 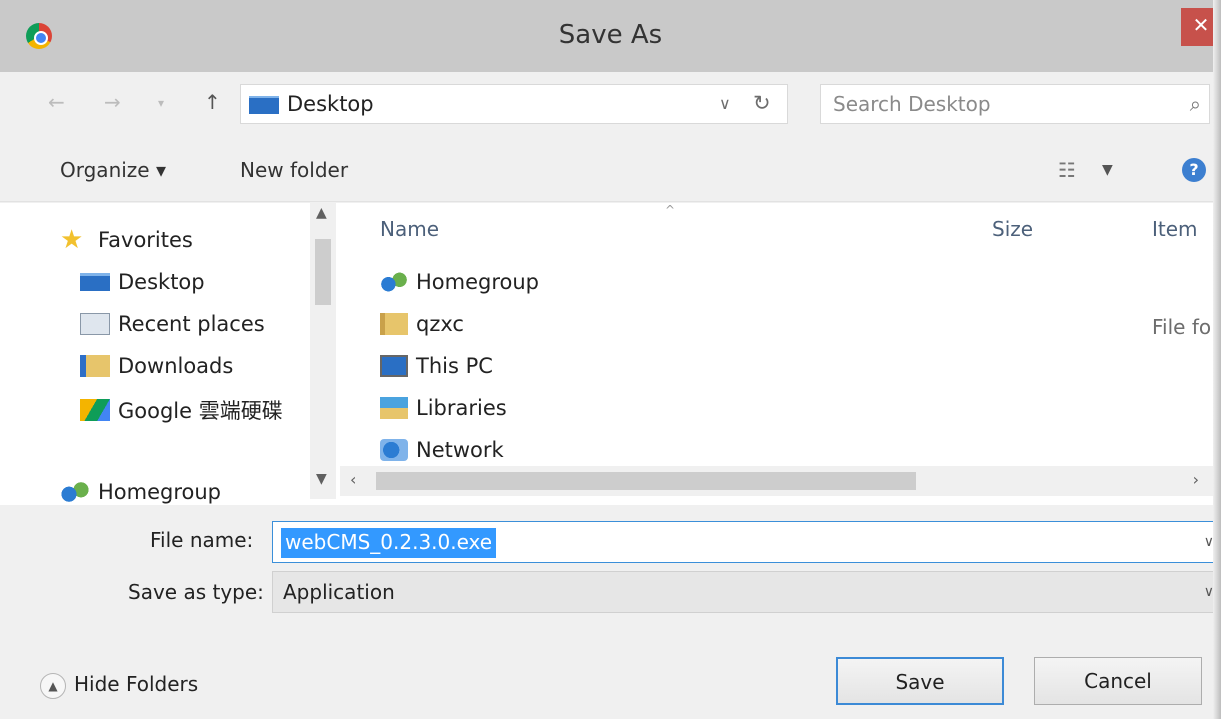 I want to click on computer-icon, so click(x=394, y=366).